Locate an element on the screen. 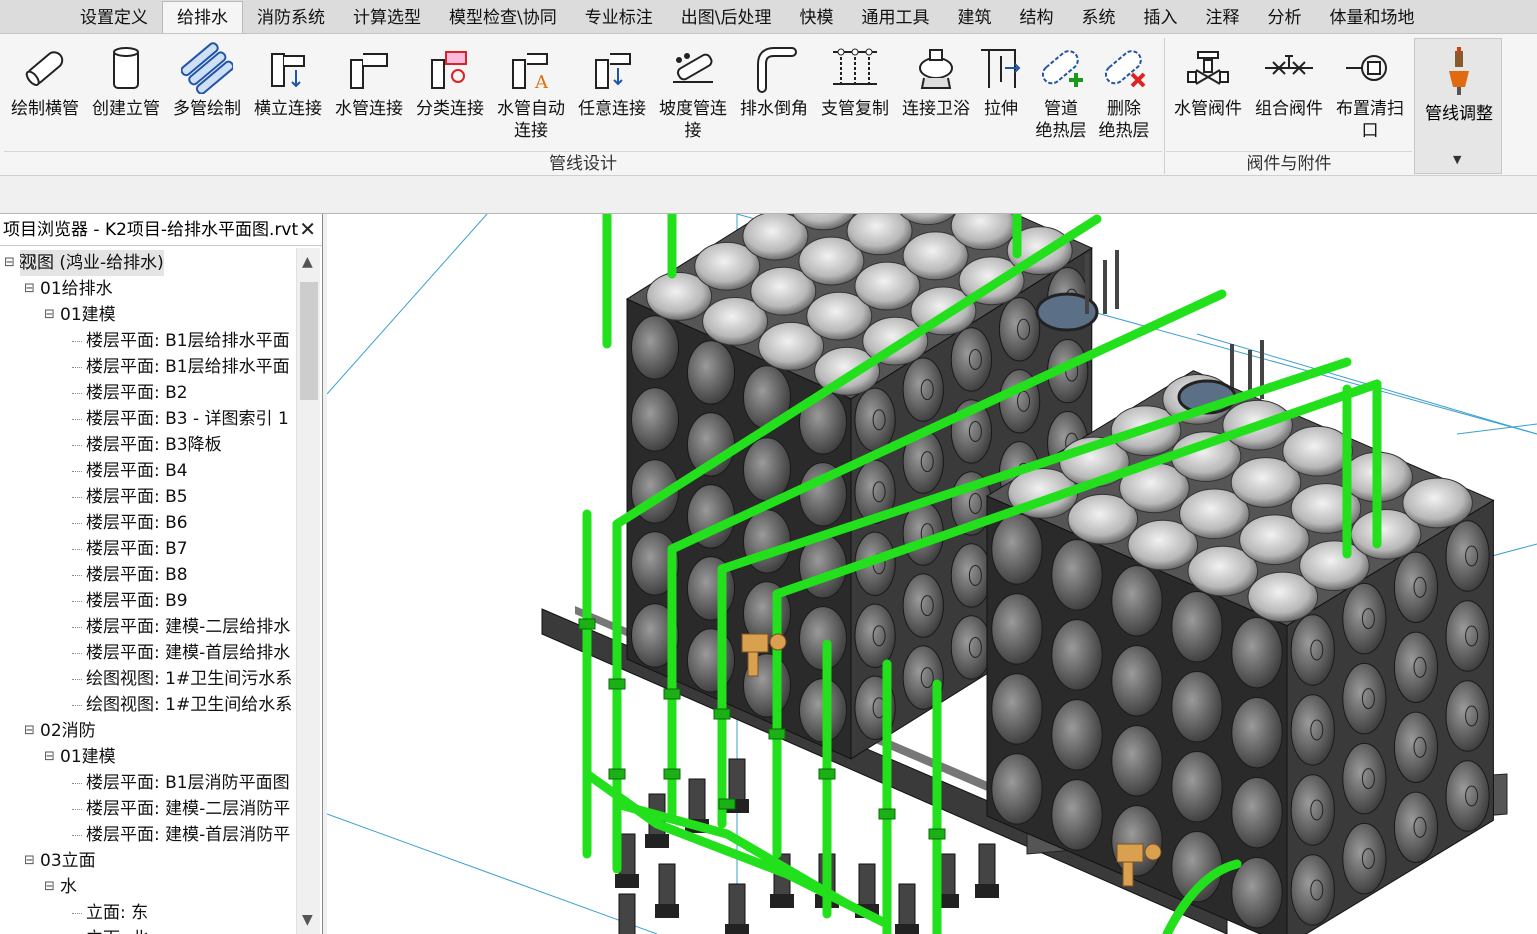 Image resolution: width=1537 pixels, height=934 pixels. tab-4: 模型检查\协同 is located at coordinates (503, 18).